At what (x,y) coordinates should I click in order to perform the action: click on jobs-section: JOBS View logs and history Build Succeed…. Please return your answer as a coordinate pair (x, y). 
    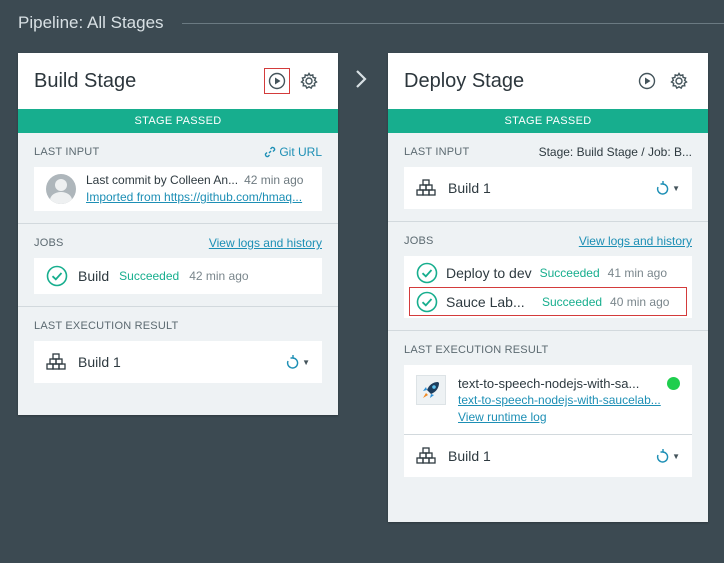
    Looking at the image, I should click on (178, 265).